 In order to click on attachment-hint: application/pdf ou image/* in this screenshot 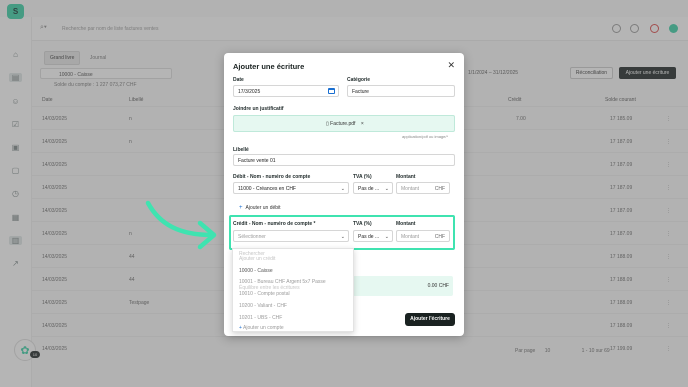, I will do `click(425, 136)`.